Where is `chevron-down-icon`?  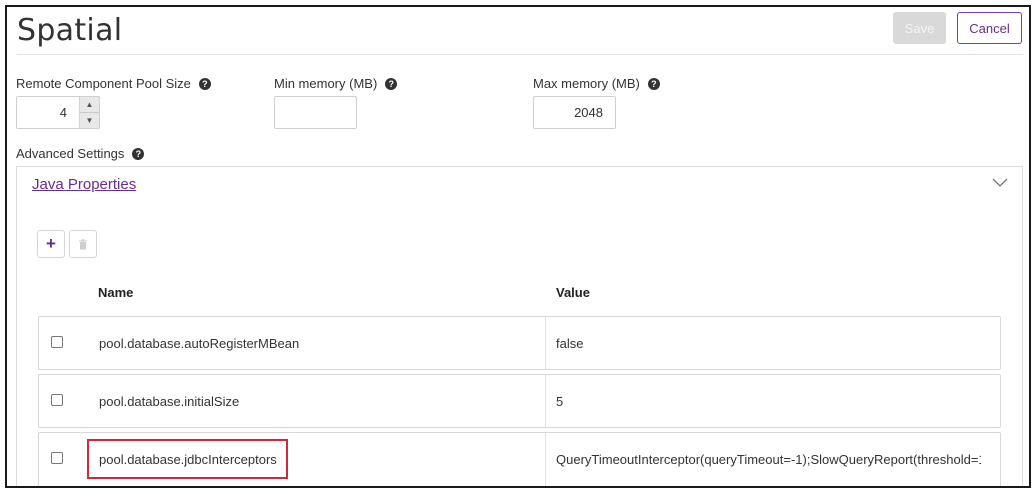 chevron-down-icon is located at coordinates (1000, 182).